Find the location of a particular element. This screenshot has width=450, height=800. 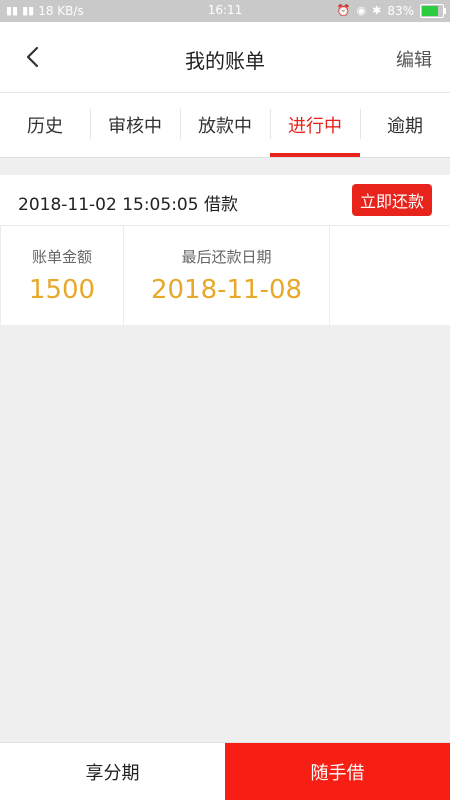

tab-under-review: 审核中 is located at coordinates (135, 125).